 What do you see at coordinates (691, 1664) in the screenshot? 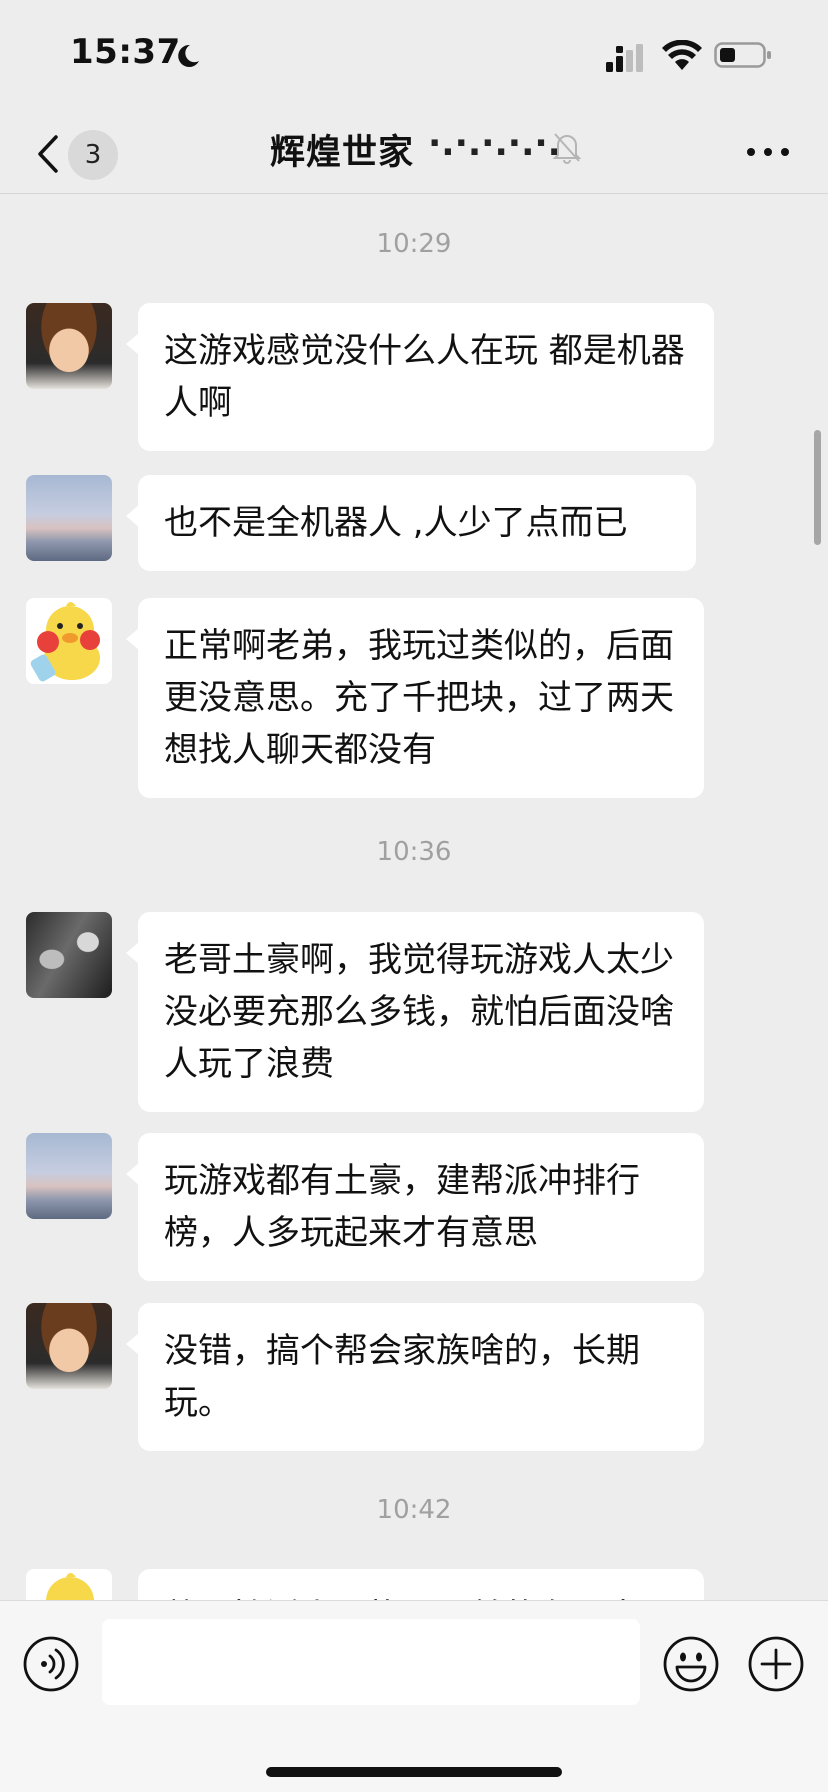
I see `emoji-icon` at bounding box center [691, 1664].